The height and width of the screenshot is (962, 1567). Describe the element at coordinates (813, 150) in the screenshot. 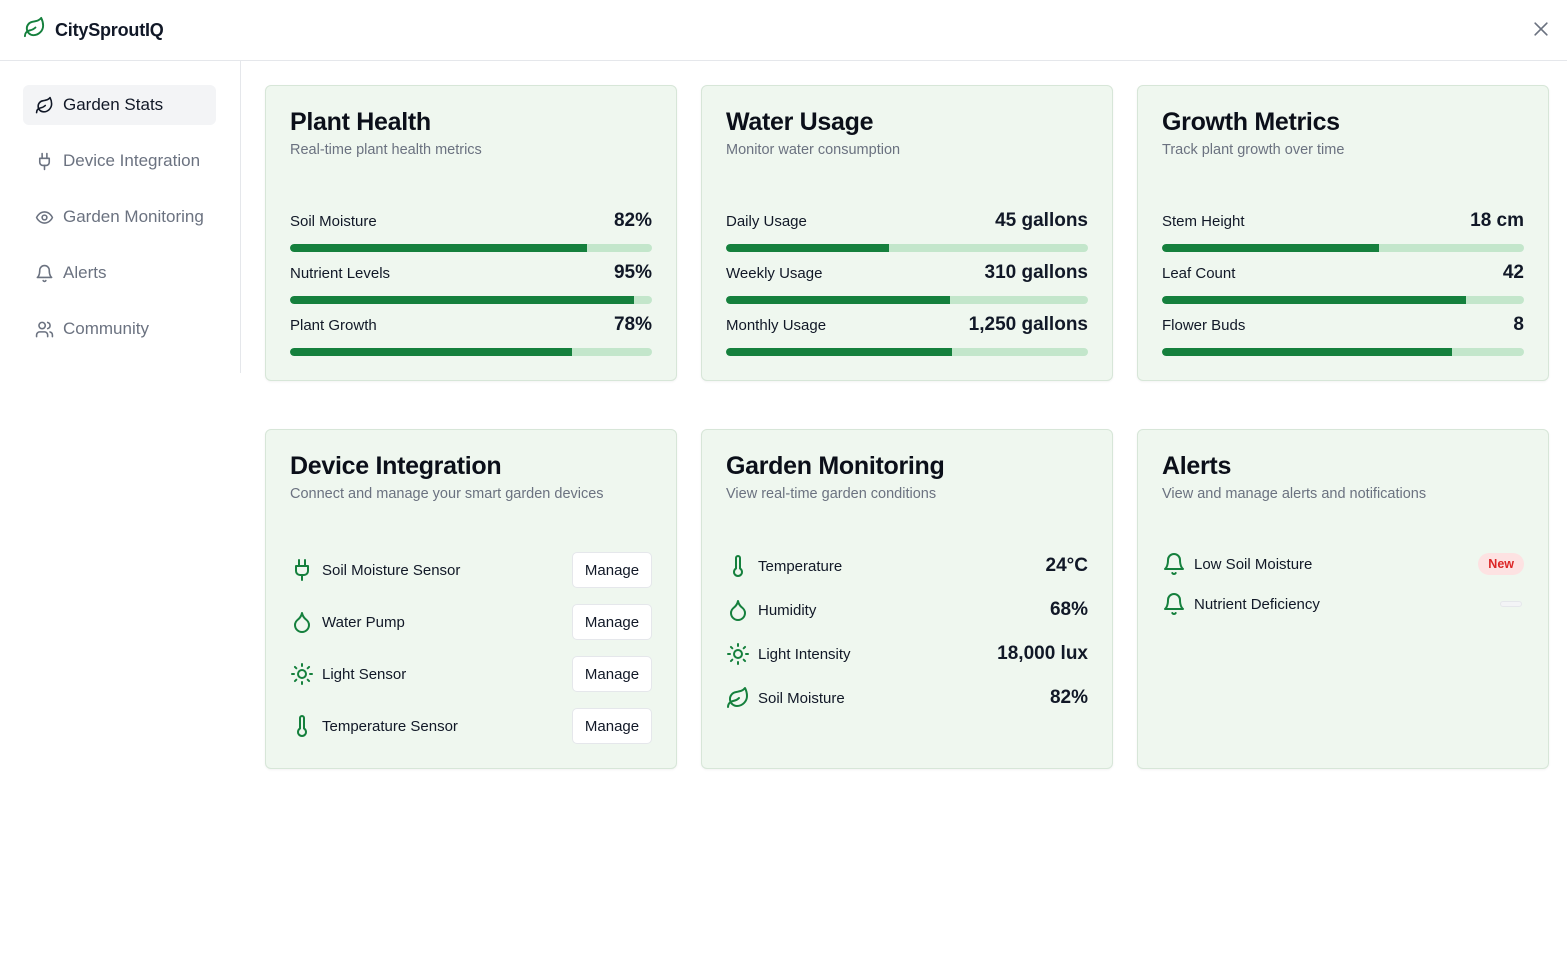

I see `card-subtitle: Monitor water consumption` at that location.